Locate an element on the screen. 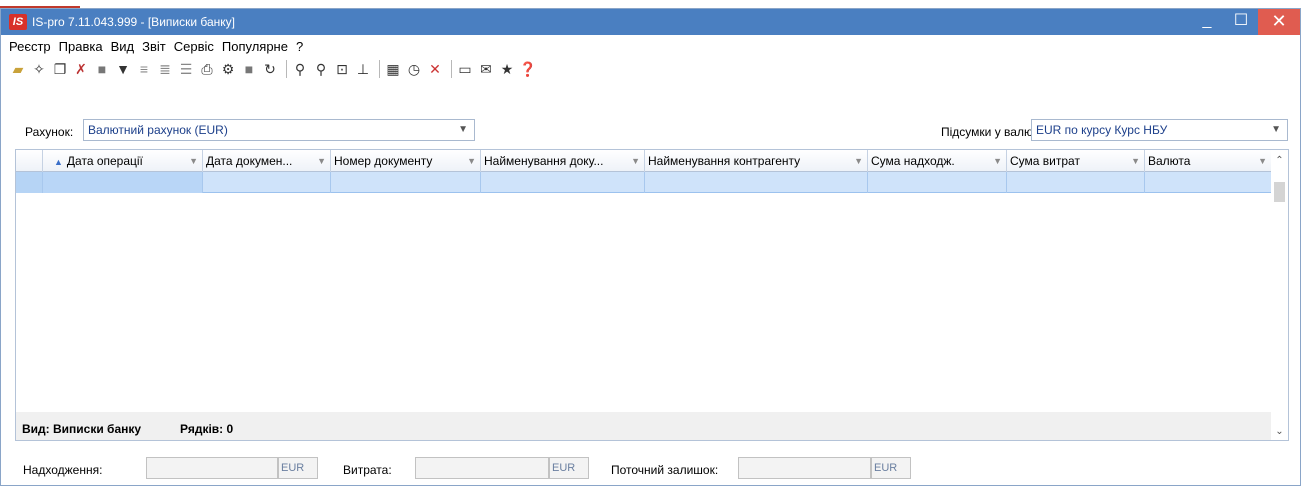  row-indicator-header is located at coordinates (29, 161).